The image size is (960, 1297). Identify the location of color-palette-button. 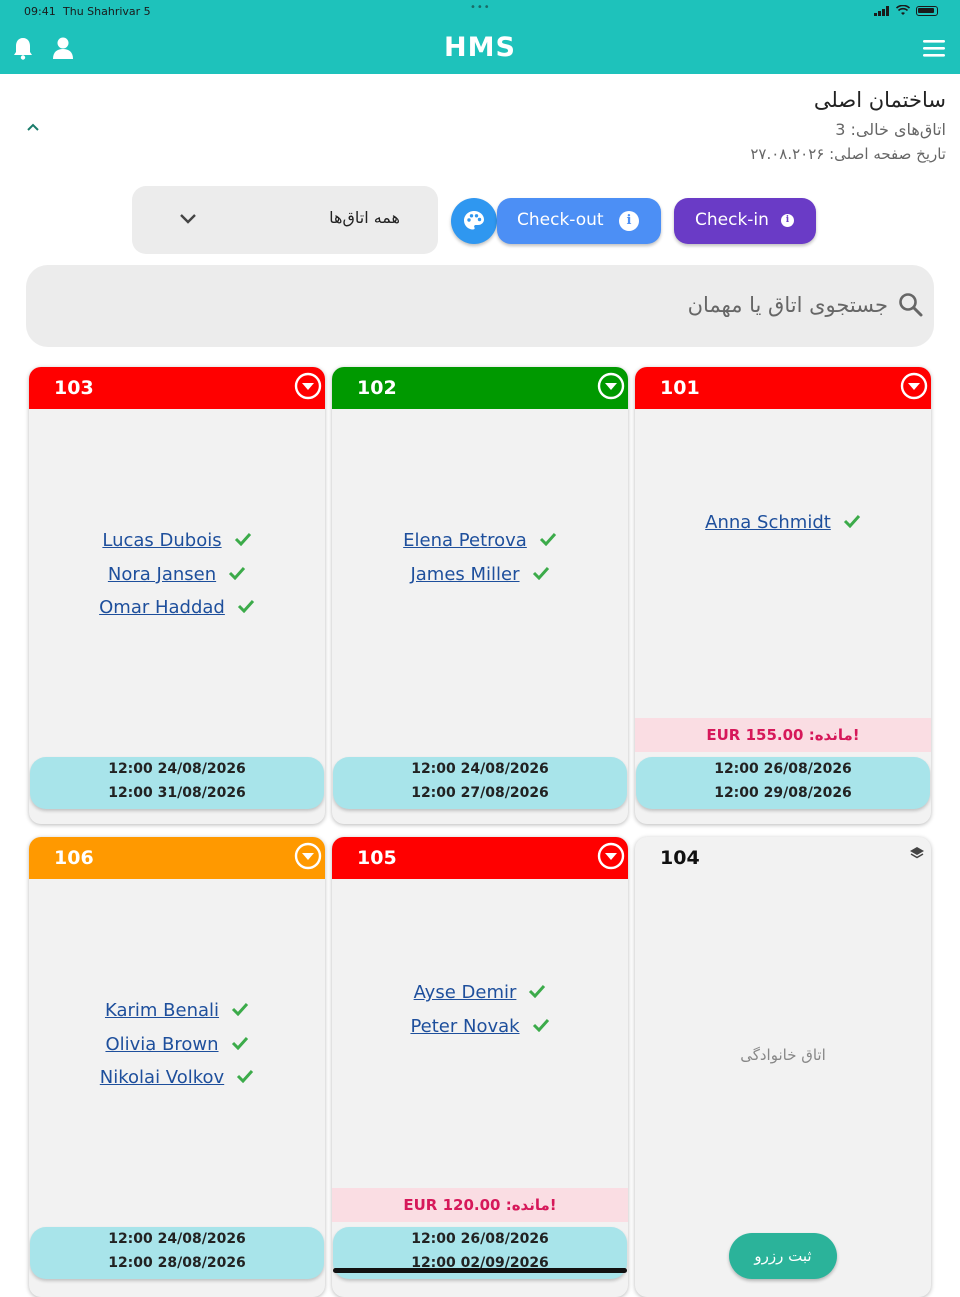
(474, 221).